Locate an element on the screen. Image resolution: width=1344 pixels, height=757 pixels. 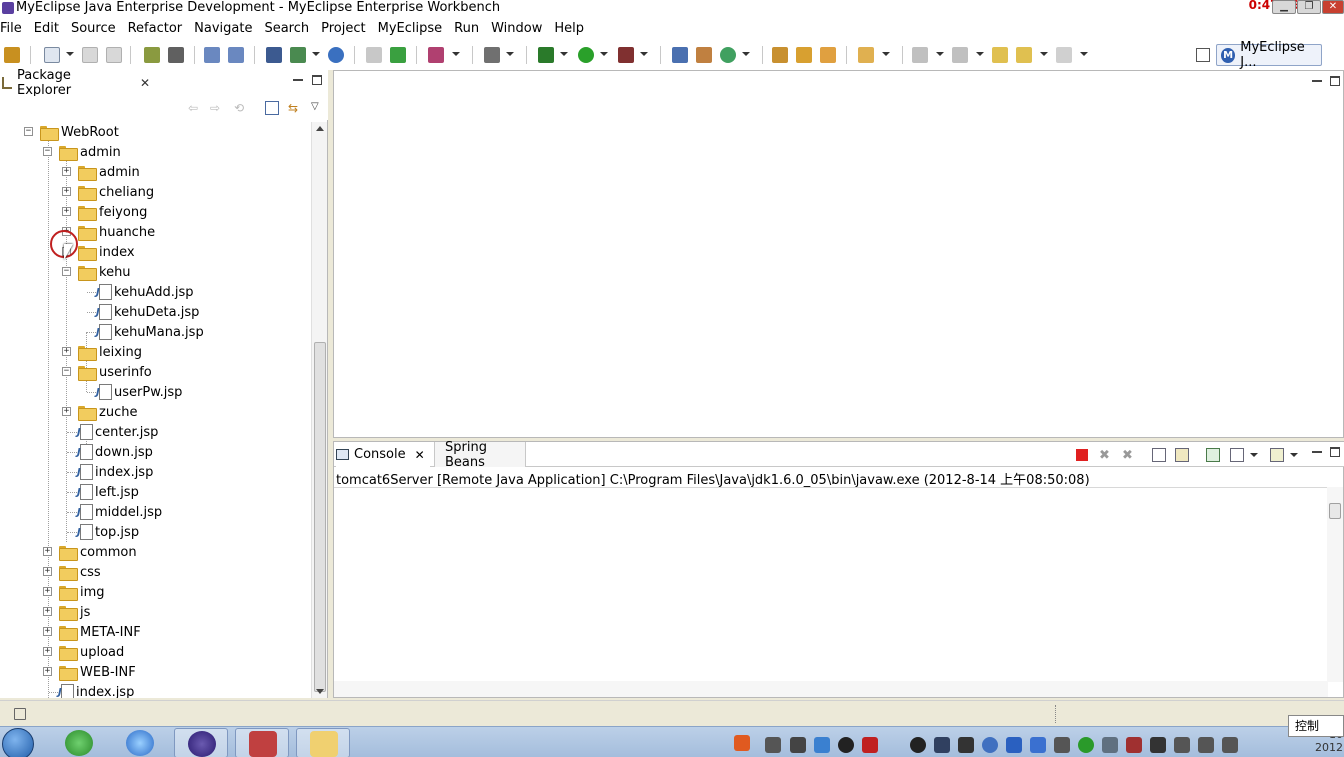
tree-item-feiyong: + feiyong is located at coordinates (104, 212).